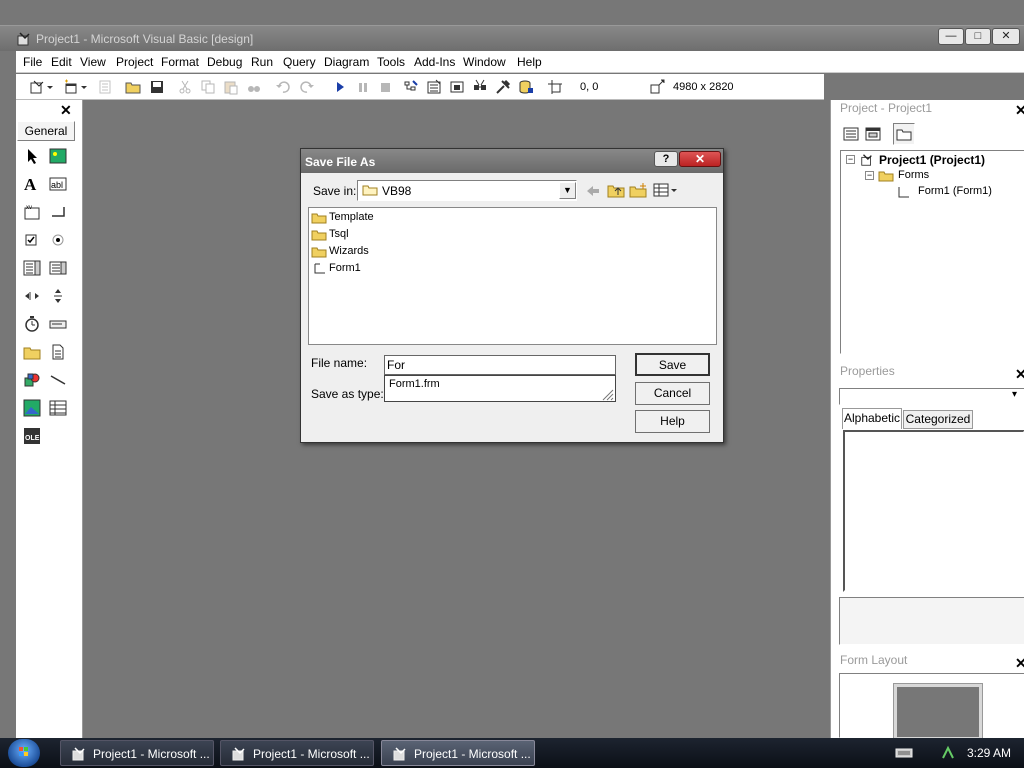 This screenshot has height=768, width=1024. Describe the element at coordinates (951, 36) in the screenshot. I see `minimize-button: —` at that location.